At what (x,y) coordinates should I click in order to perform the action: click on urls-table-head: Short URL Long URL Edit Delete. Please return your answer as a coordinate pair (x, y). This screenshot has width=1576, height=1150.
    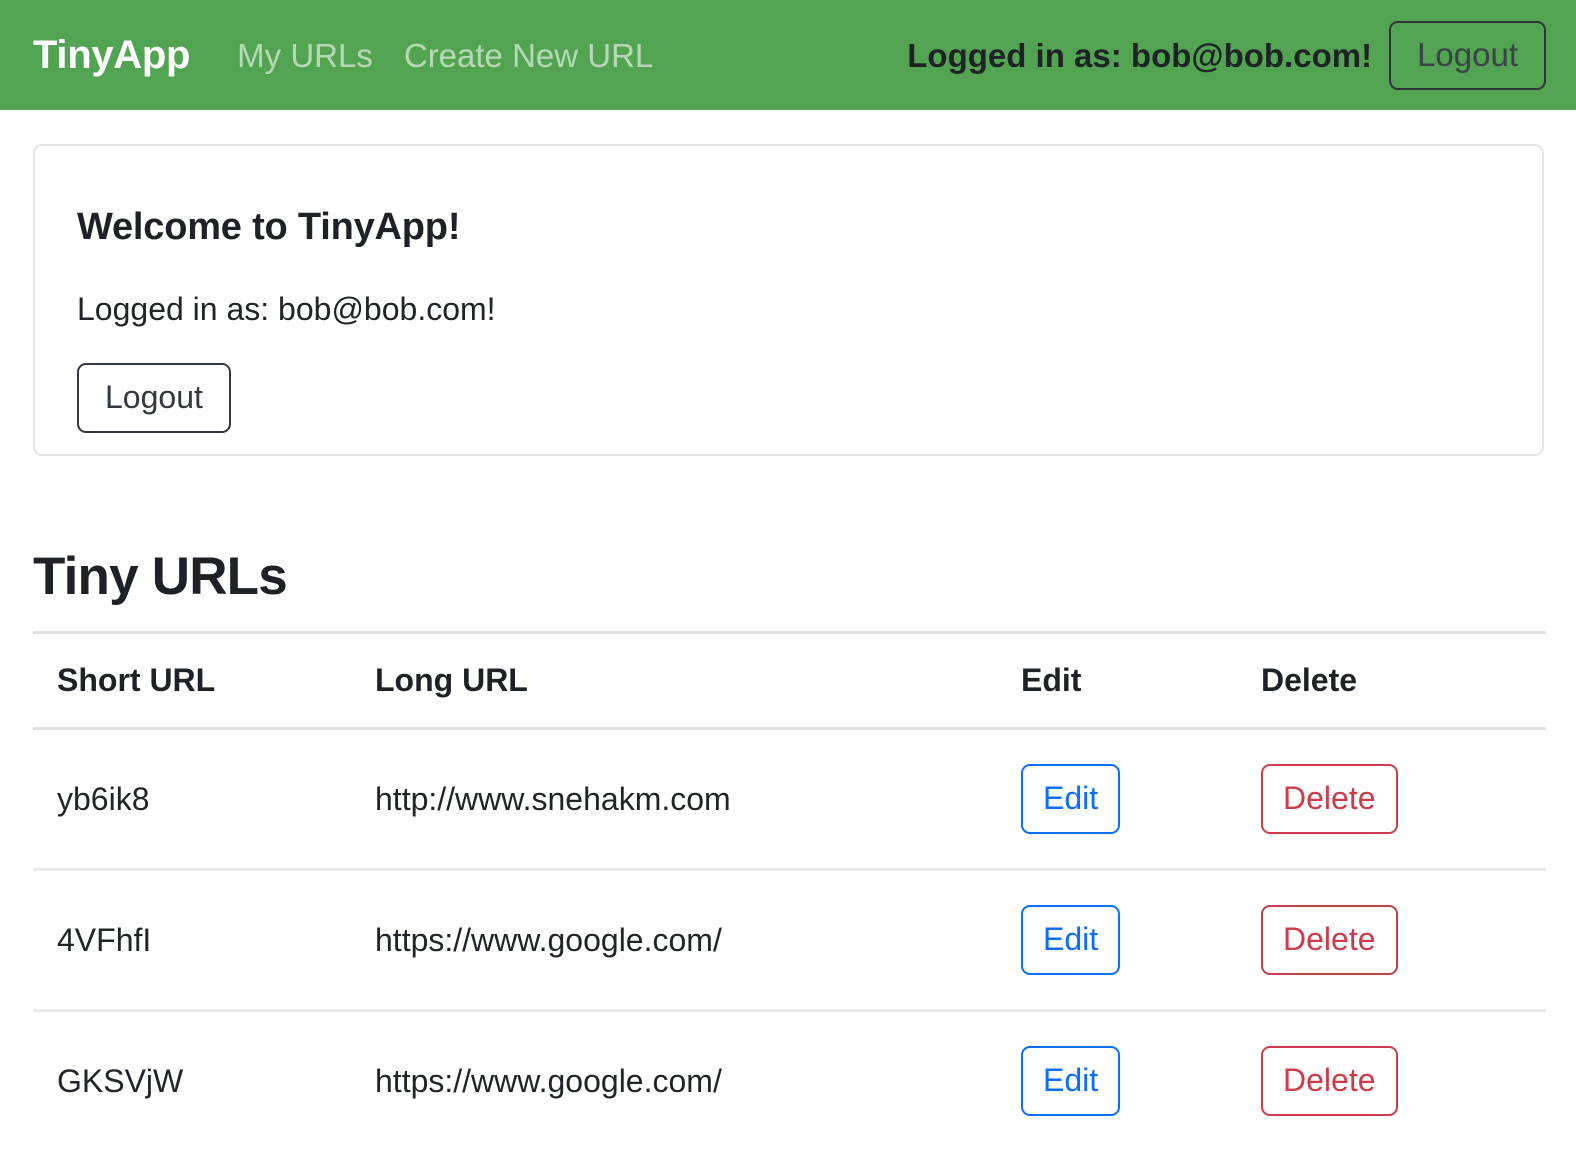
    Looking at the image, I should click on (789, 681).